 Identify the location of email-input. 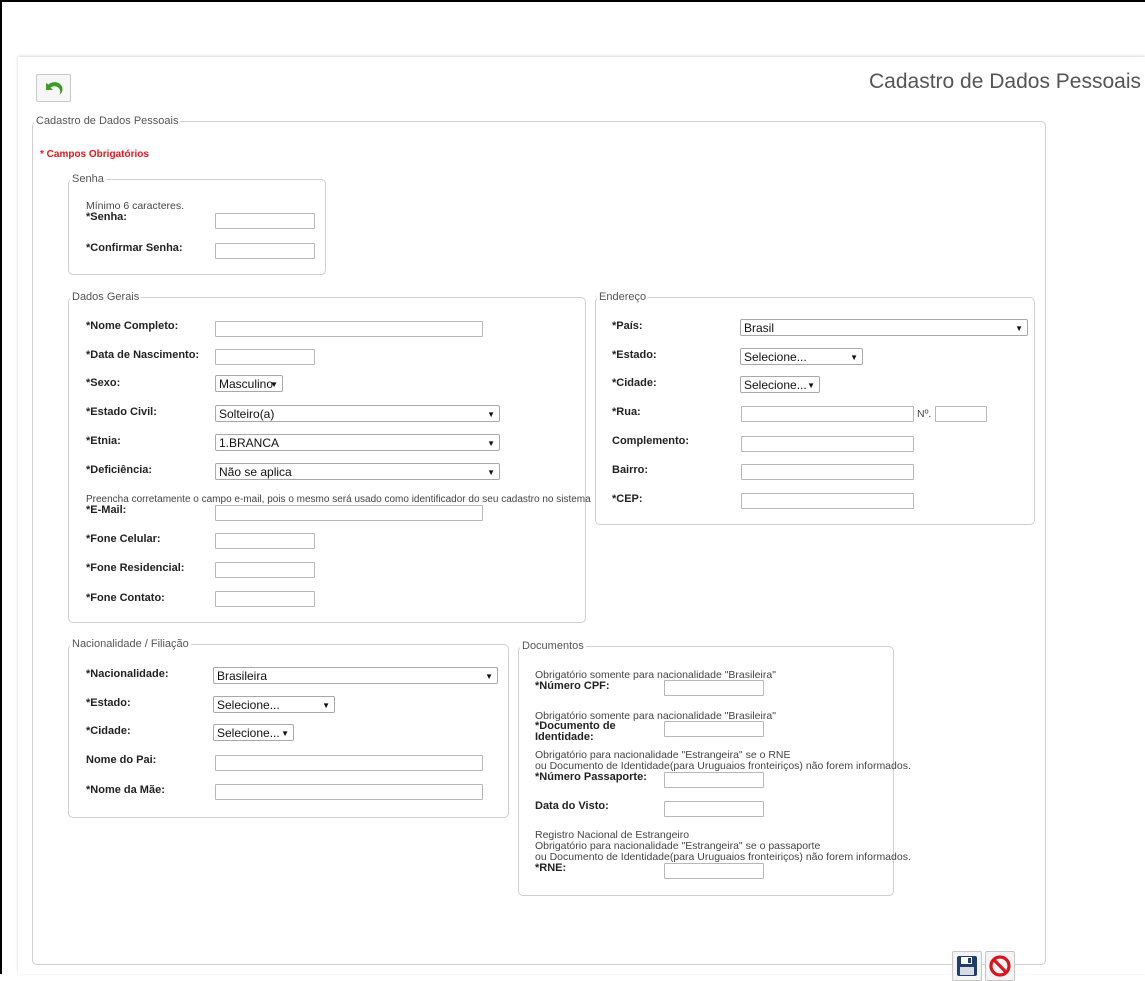
(349, 513).